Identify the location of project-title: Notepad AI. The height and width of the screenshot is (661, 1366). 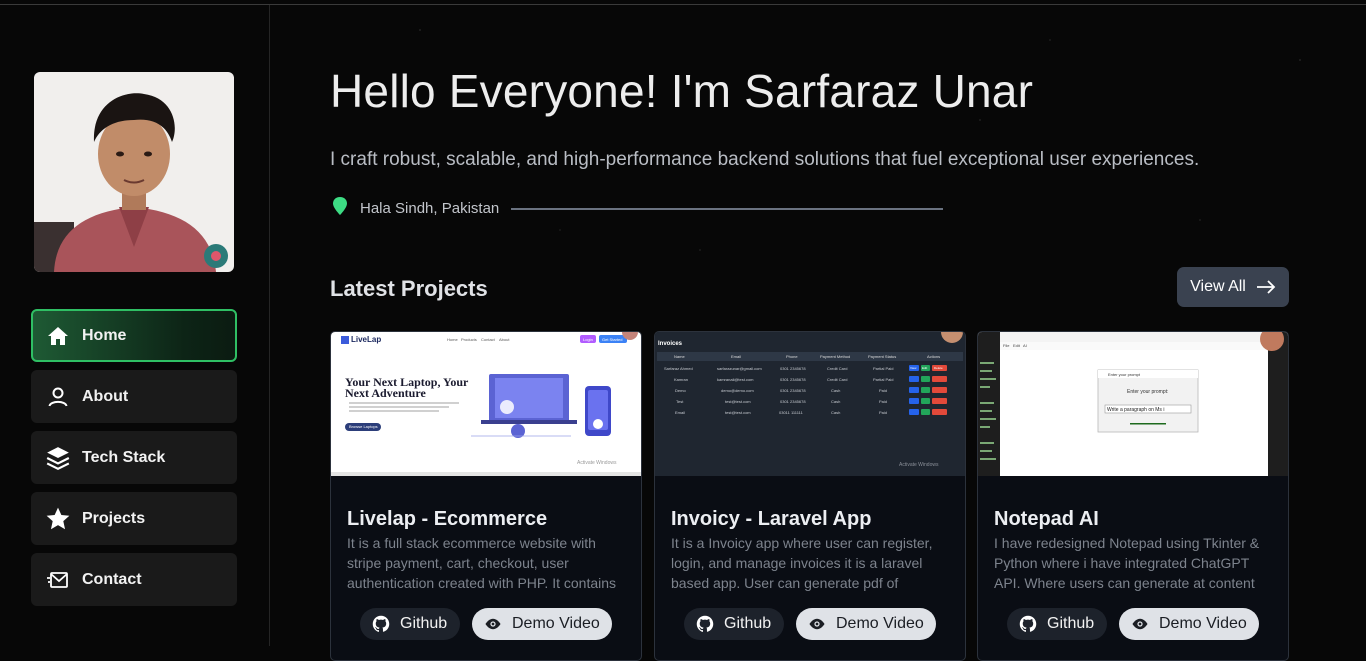
(1046, 519).